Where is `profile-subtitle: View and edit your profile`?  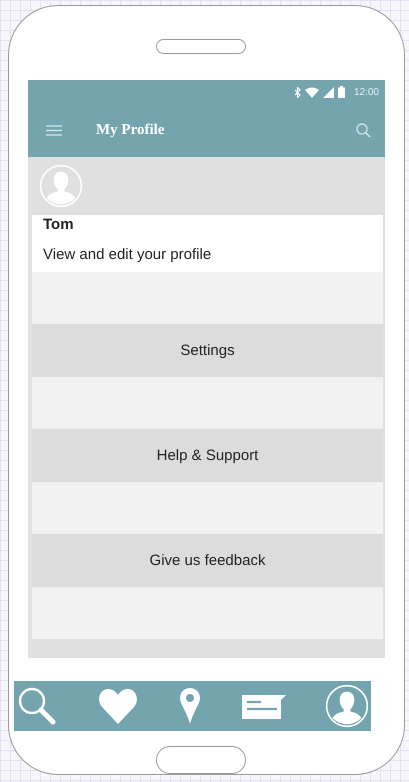
profile-subtitle: View and edit your profile is located at coordinates (127, 254).